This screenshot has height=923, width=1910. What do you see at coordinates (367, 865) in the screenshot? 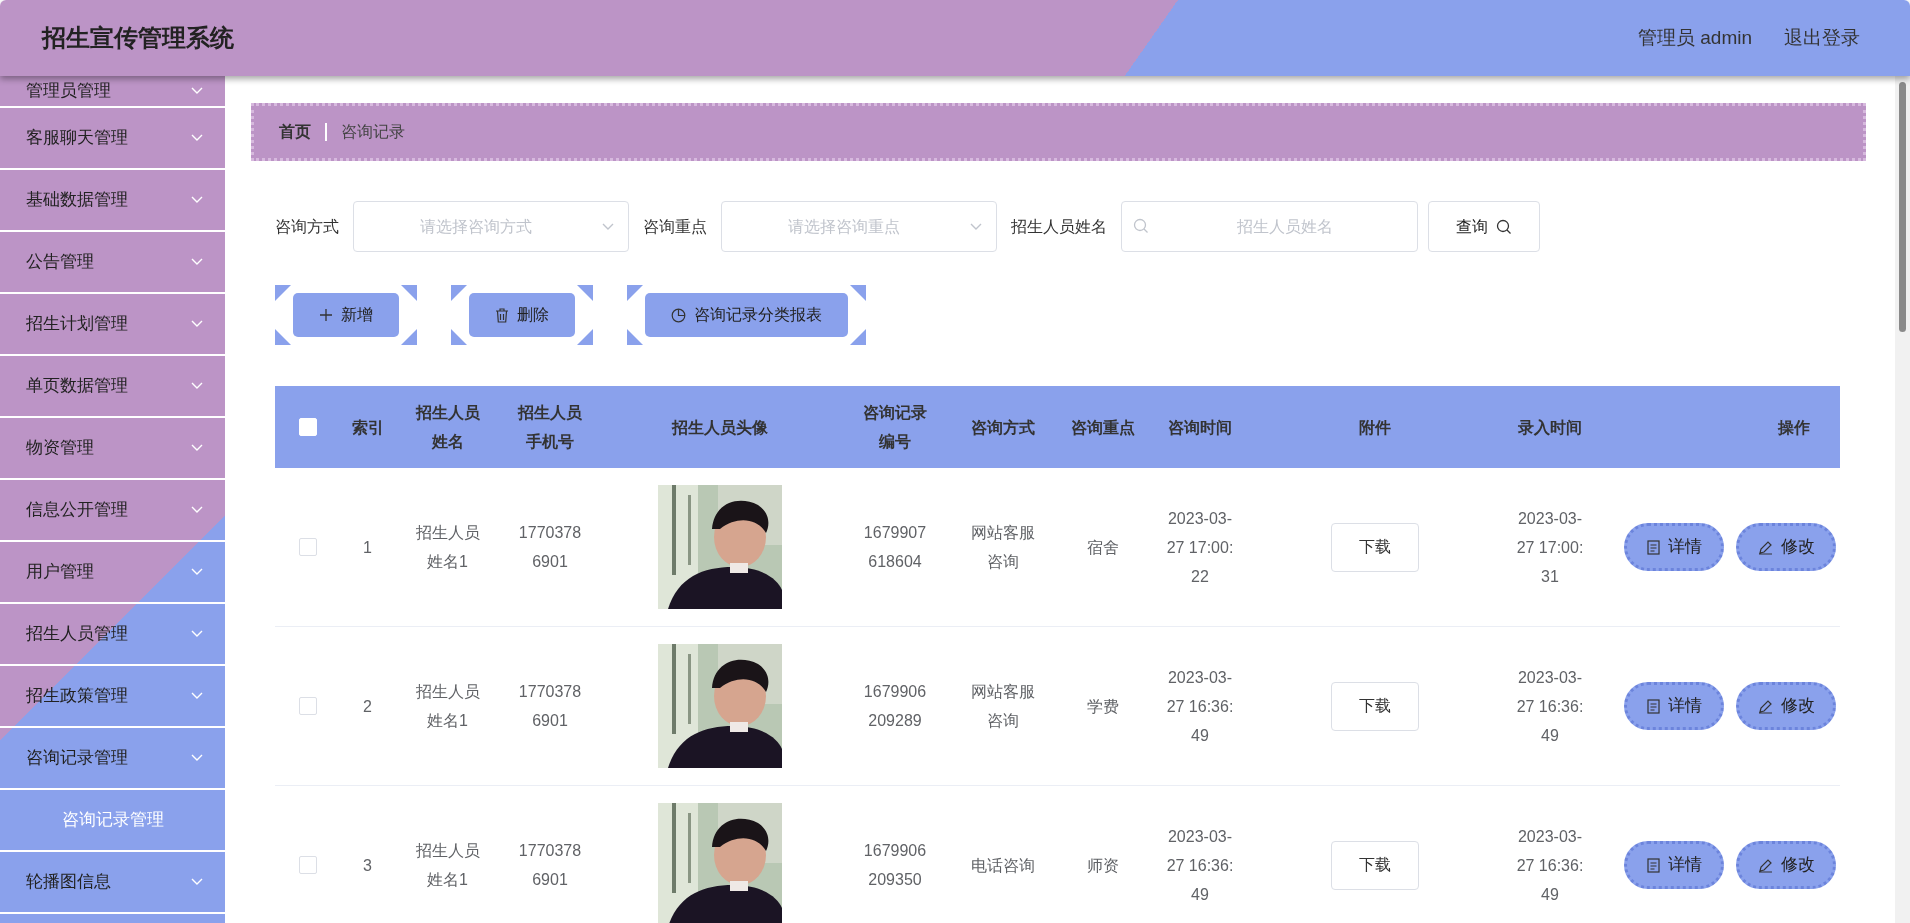
I see `table-cell-text: 3` at bounding box center [367, 865].